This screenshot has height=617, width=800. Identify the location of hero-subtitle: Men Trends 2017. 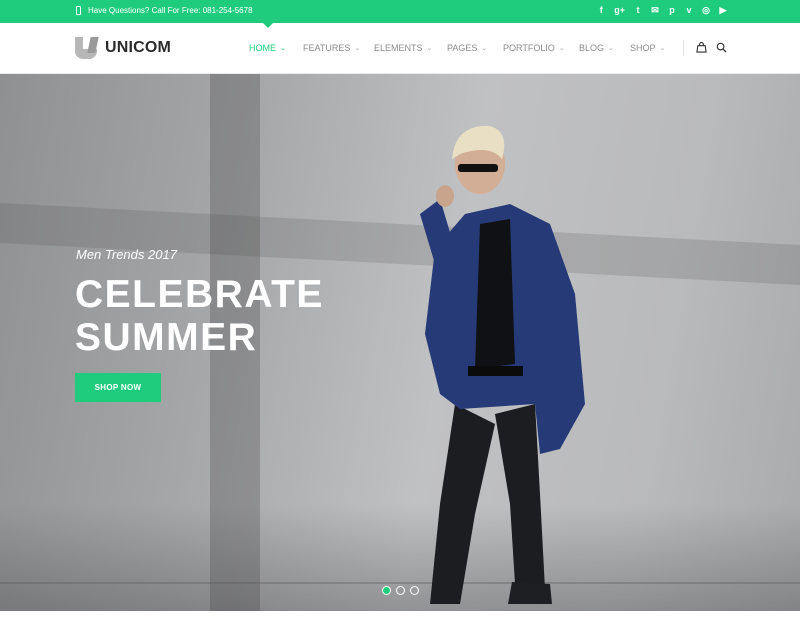
(126, 254).